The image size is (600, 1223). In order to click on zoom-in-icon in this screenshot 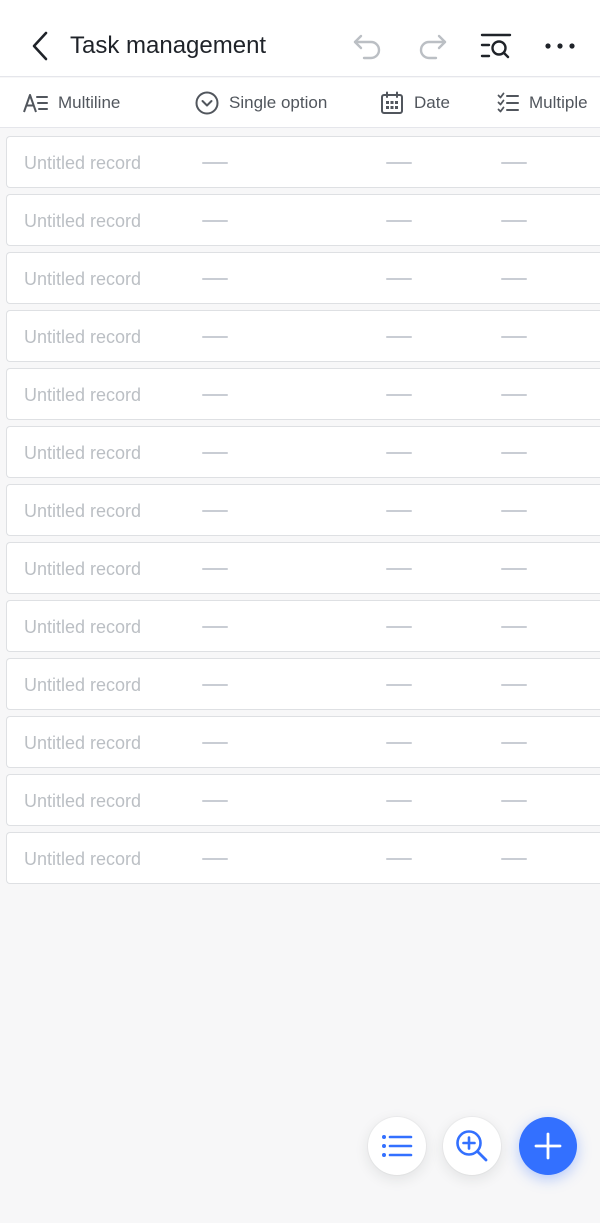, I will do `click(472, 1146)`.